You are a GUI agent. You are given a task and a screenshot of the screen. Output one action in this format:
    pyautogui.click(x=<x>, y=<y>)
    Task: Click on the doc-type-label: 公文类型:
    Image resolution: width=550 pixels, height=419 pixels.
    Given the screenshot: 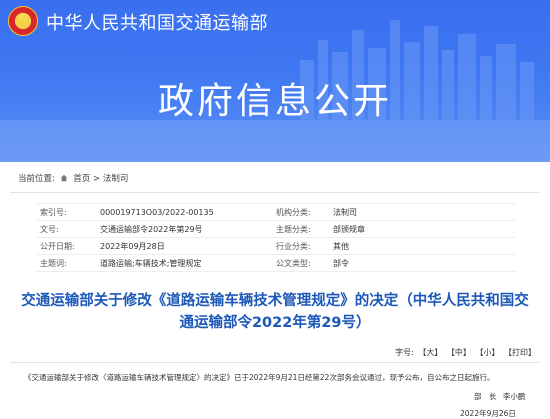 What is the action you would take?
    pyautogui.click(x=303, y=263)
    